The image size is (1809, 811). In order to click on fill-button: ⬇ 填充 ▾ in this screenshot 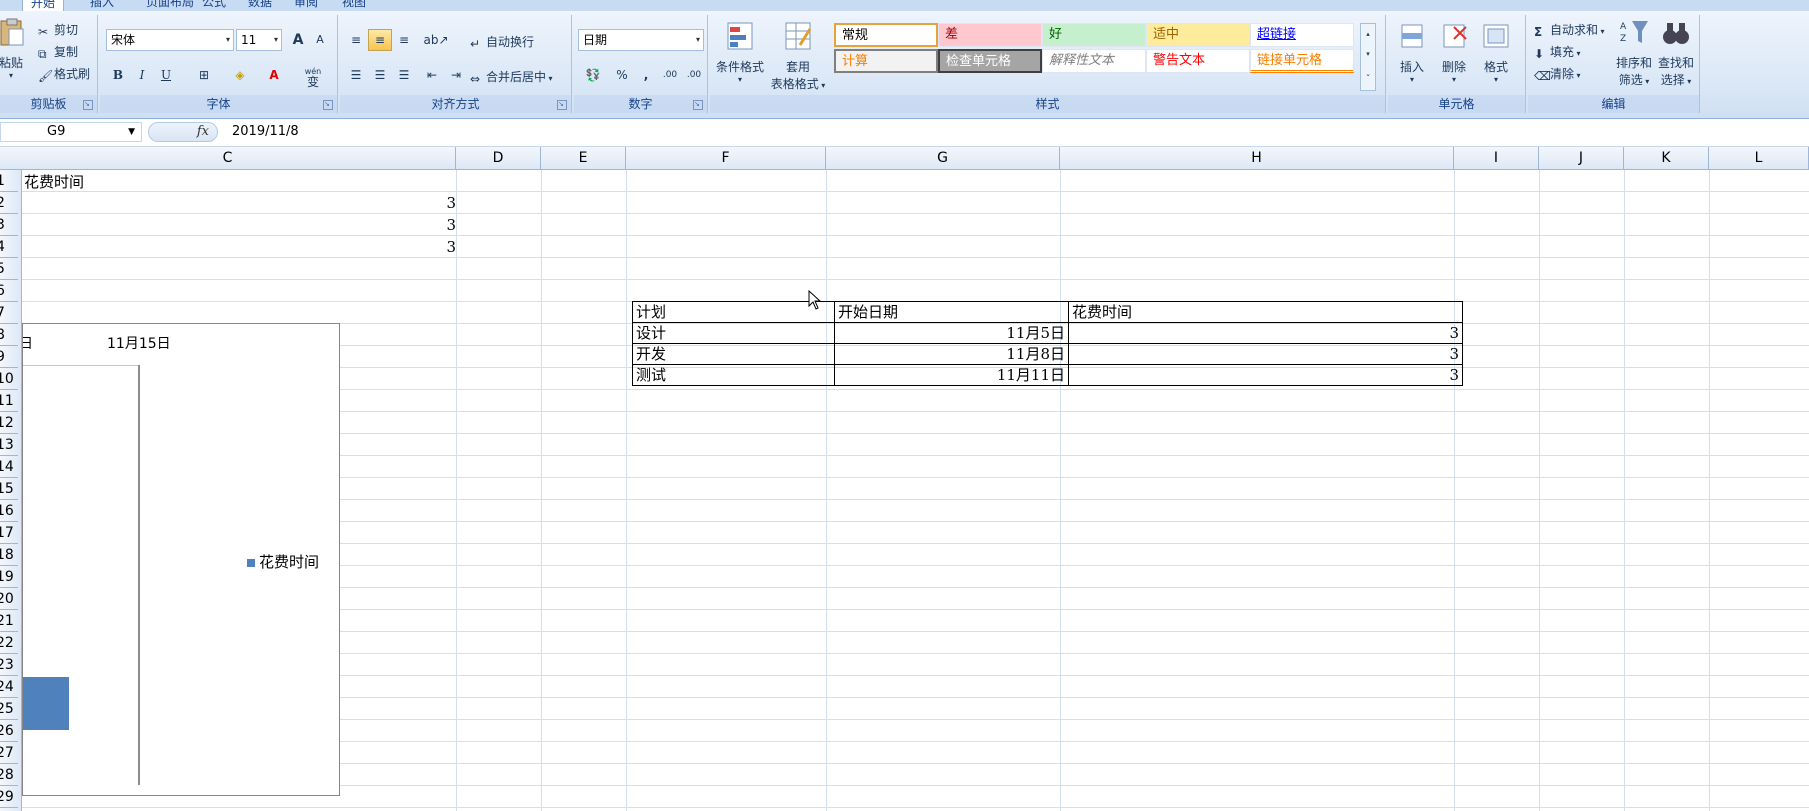, I will do `click(1557, 52)`.